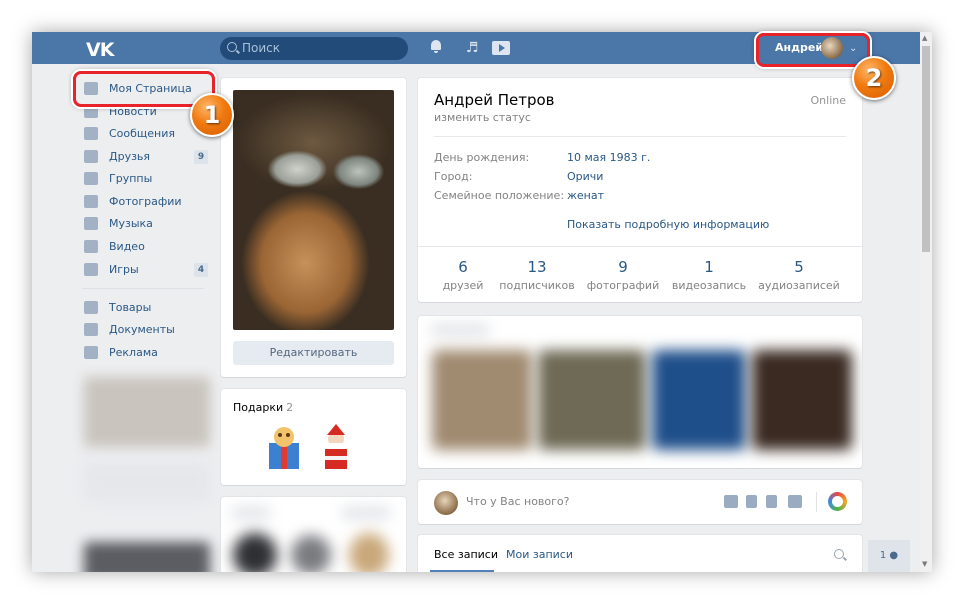 Image resolution: width=964 pixels, height=604 pixels. I want to click on text-icon, so click(795, 501).